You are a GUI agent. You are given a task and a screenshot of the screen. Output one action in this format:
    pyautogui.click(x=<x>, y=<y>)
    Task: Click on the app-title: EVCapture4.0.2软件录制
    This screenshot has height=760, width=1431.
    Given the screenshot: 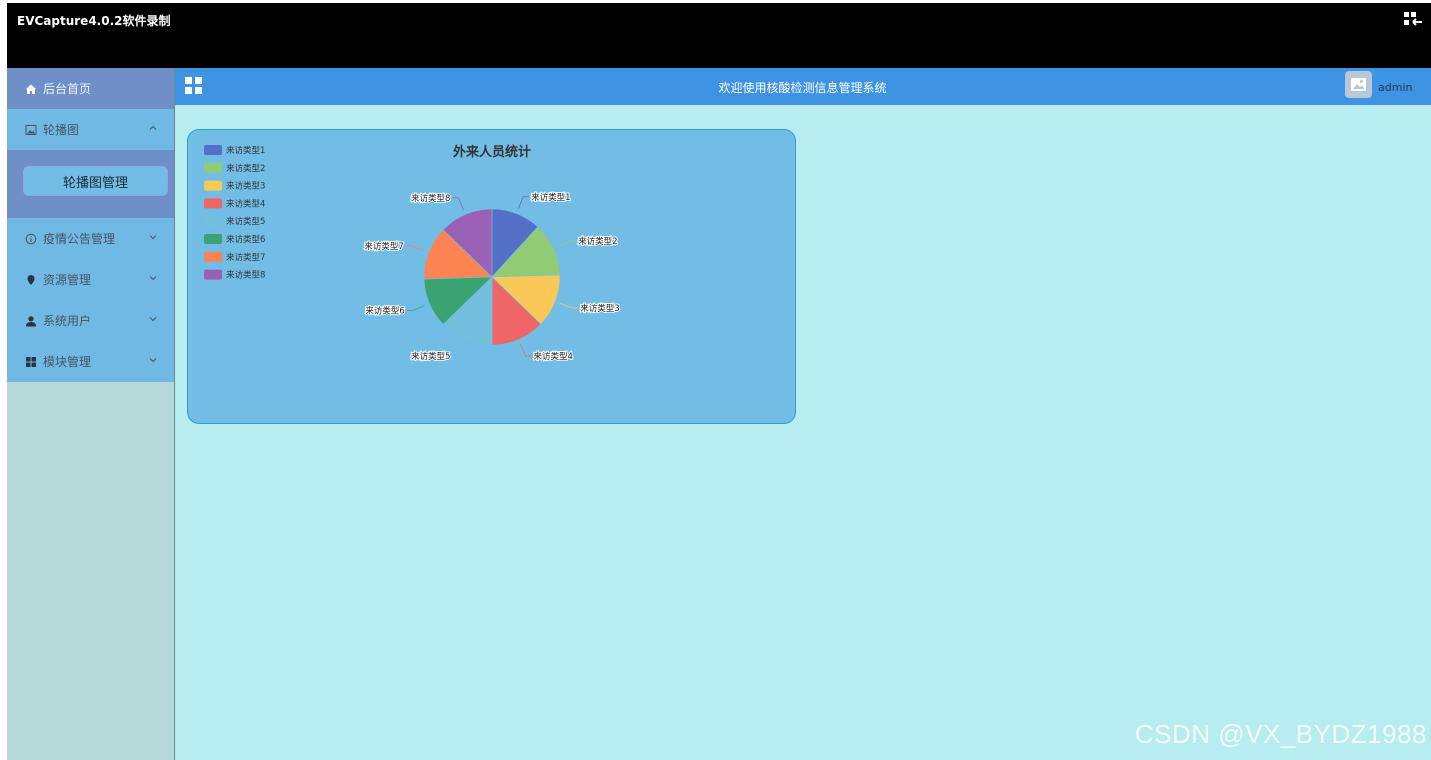 What is the action you would take?
    pyautogui.click(x=94, y=21)
    